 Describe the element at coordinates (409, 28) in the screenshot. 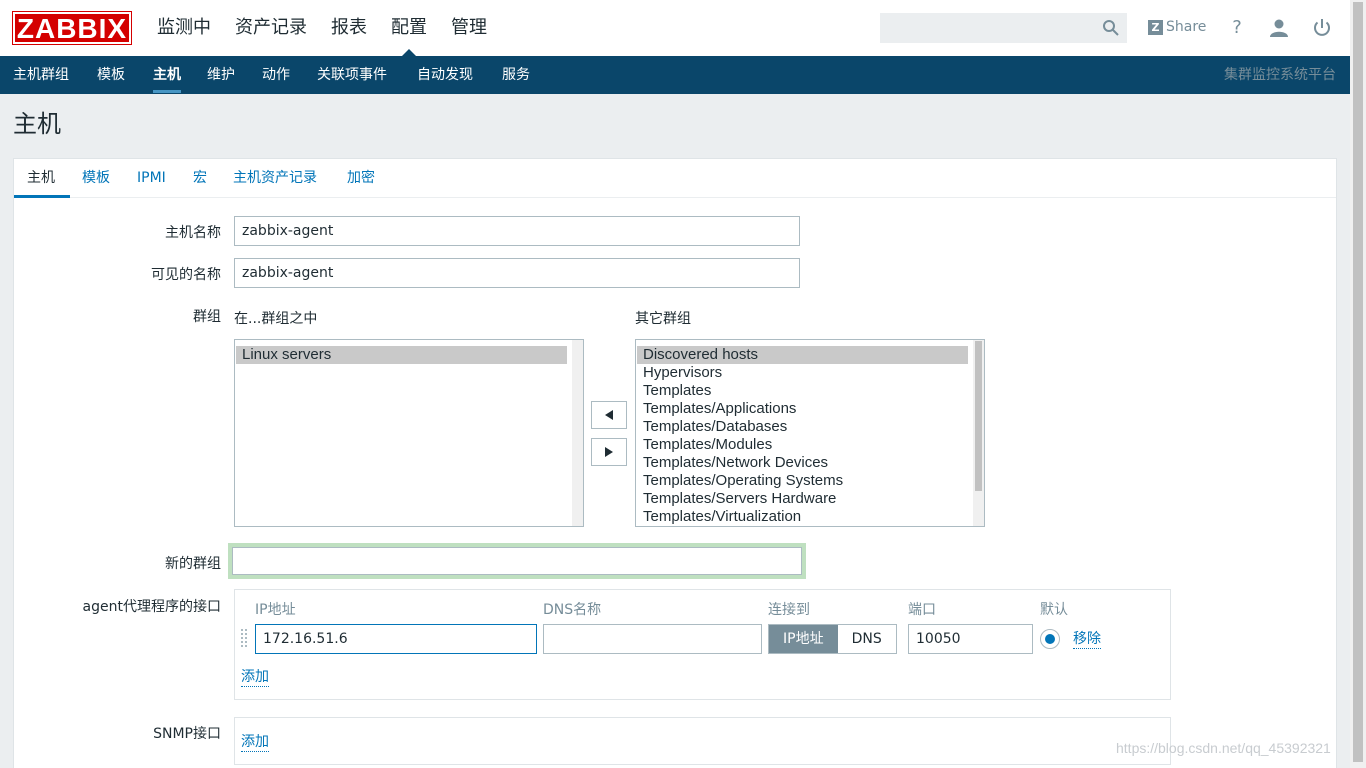

I see `menu-configuration: 配置` at that location.